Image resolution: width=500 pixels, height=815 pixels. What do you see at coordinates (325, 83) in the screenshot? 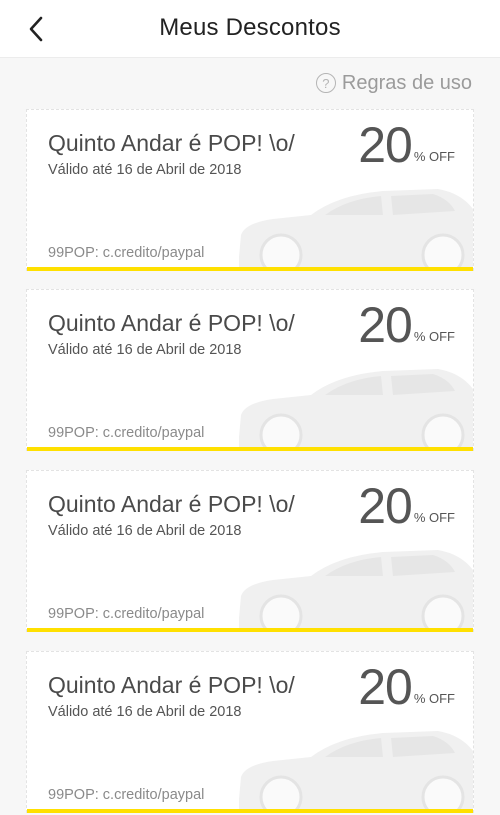
I see `question-icon: ?` at bounding box center [325, 83].